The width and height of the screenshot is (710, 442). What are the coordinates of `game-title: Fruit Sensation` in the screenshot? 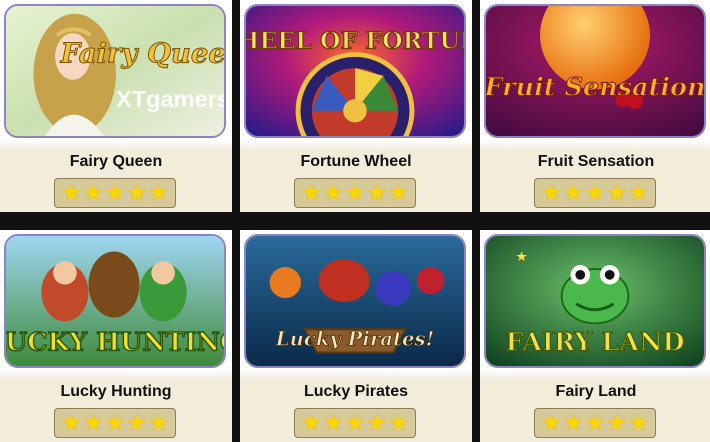 It's located at (595, 162).